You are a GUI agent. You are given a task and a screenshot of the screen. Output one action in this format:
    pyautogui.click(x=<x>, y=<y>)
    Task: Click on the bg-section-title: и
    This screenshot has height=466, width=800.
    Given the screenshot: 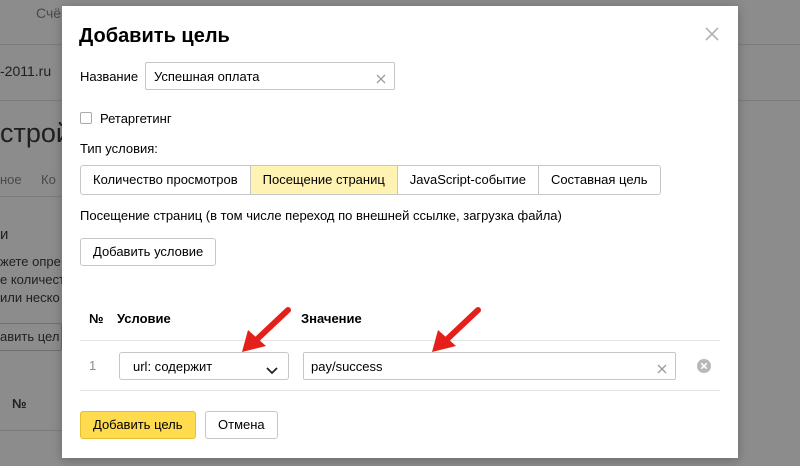 What is the action you would take?
    pyautogui.click(x=4, y=234)
    